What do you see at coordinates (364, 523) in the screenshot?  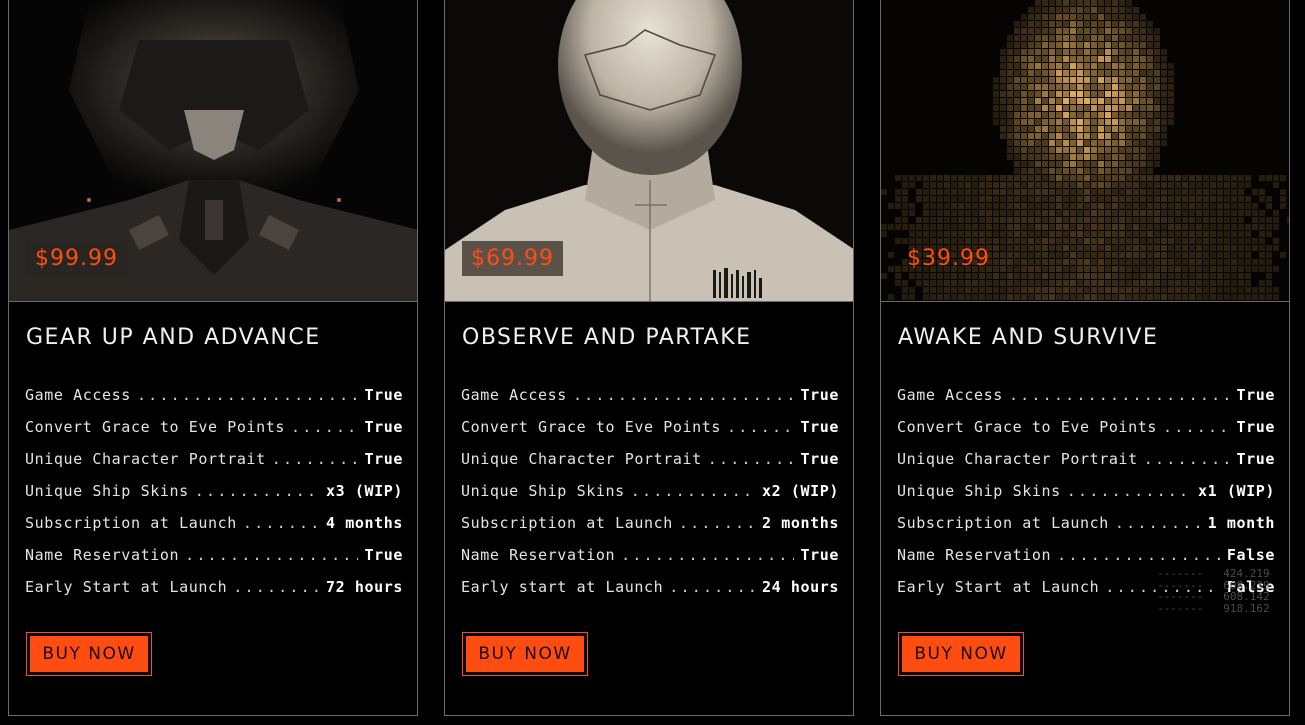 I see `feature-value: 4 months` at bounding box center [364, 523].